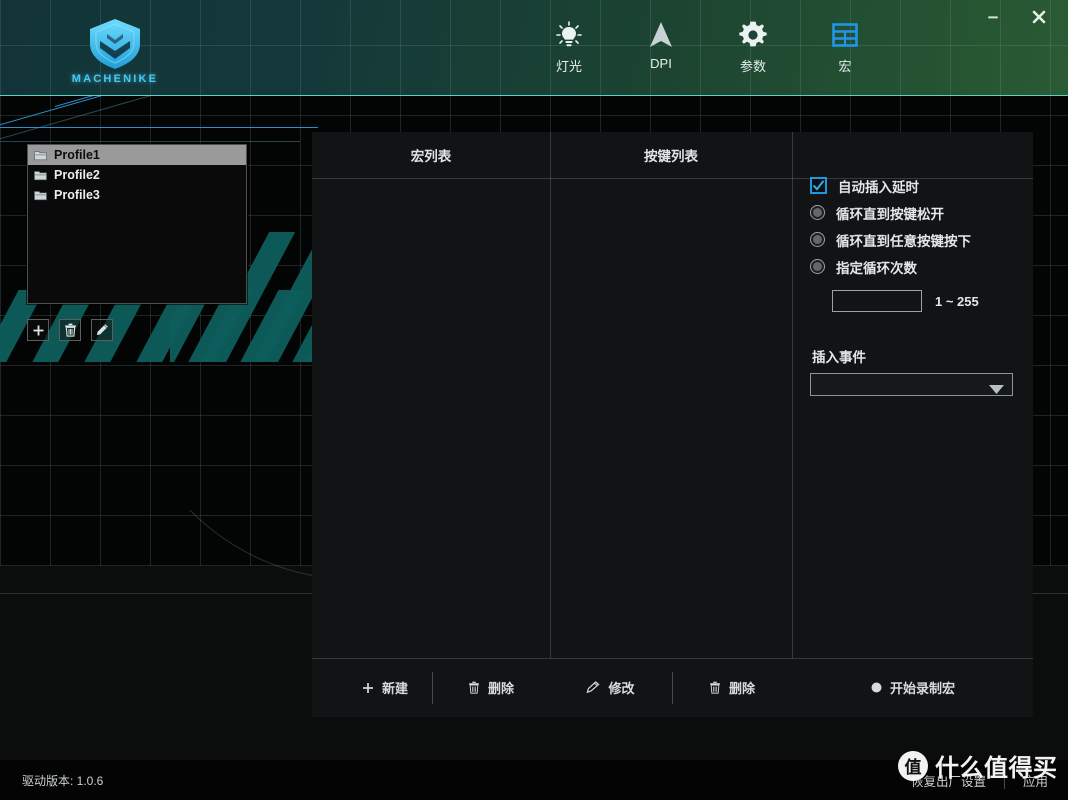  Describe the element at coordinates (921, 185) in the screenshot. I see `auto-insert-delay-checkbox: 自动插入延时` at that location.